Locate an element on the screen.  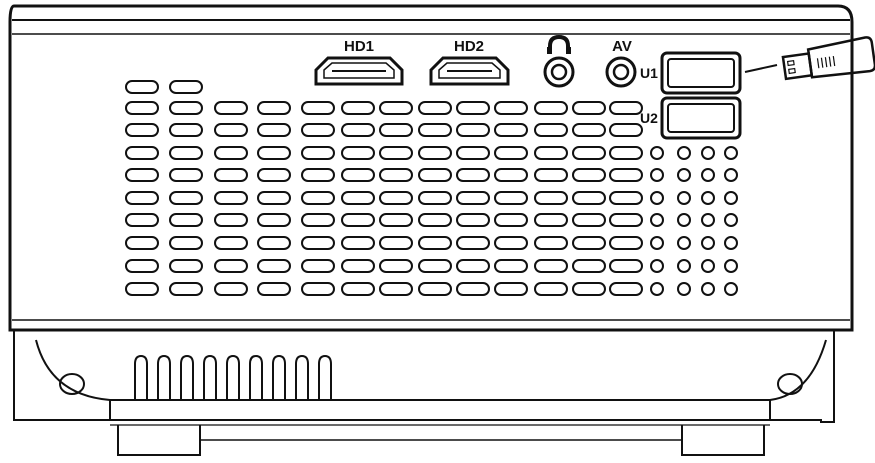
headphone-jack is located at coordinates (559, 72).